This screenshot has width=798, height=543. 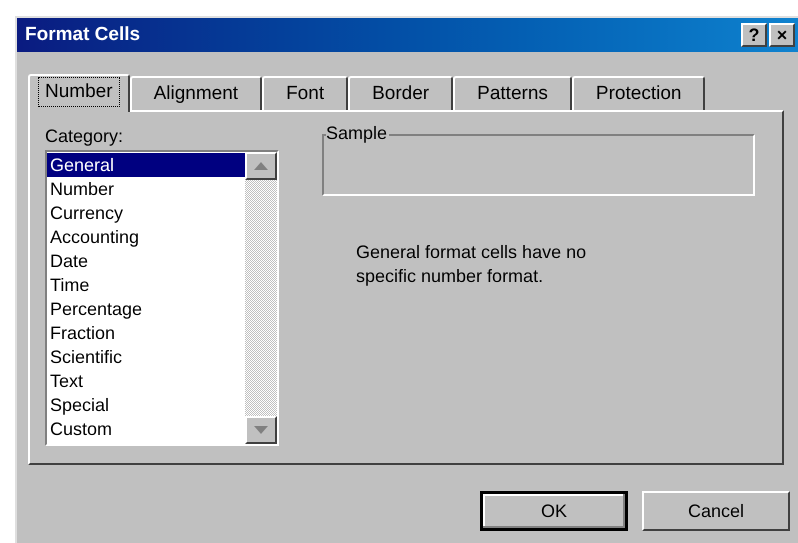 I want to click on description-text: General format cells have no specific number format., so click(x=472, y=264).